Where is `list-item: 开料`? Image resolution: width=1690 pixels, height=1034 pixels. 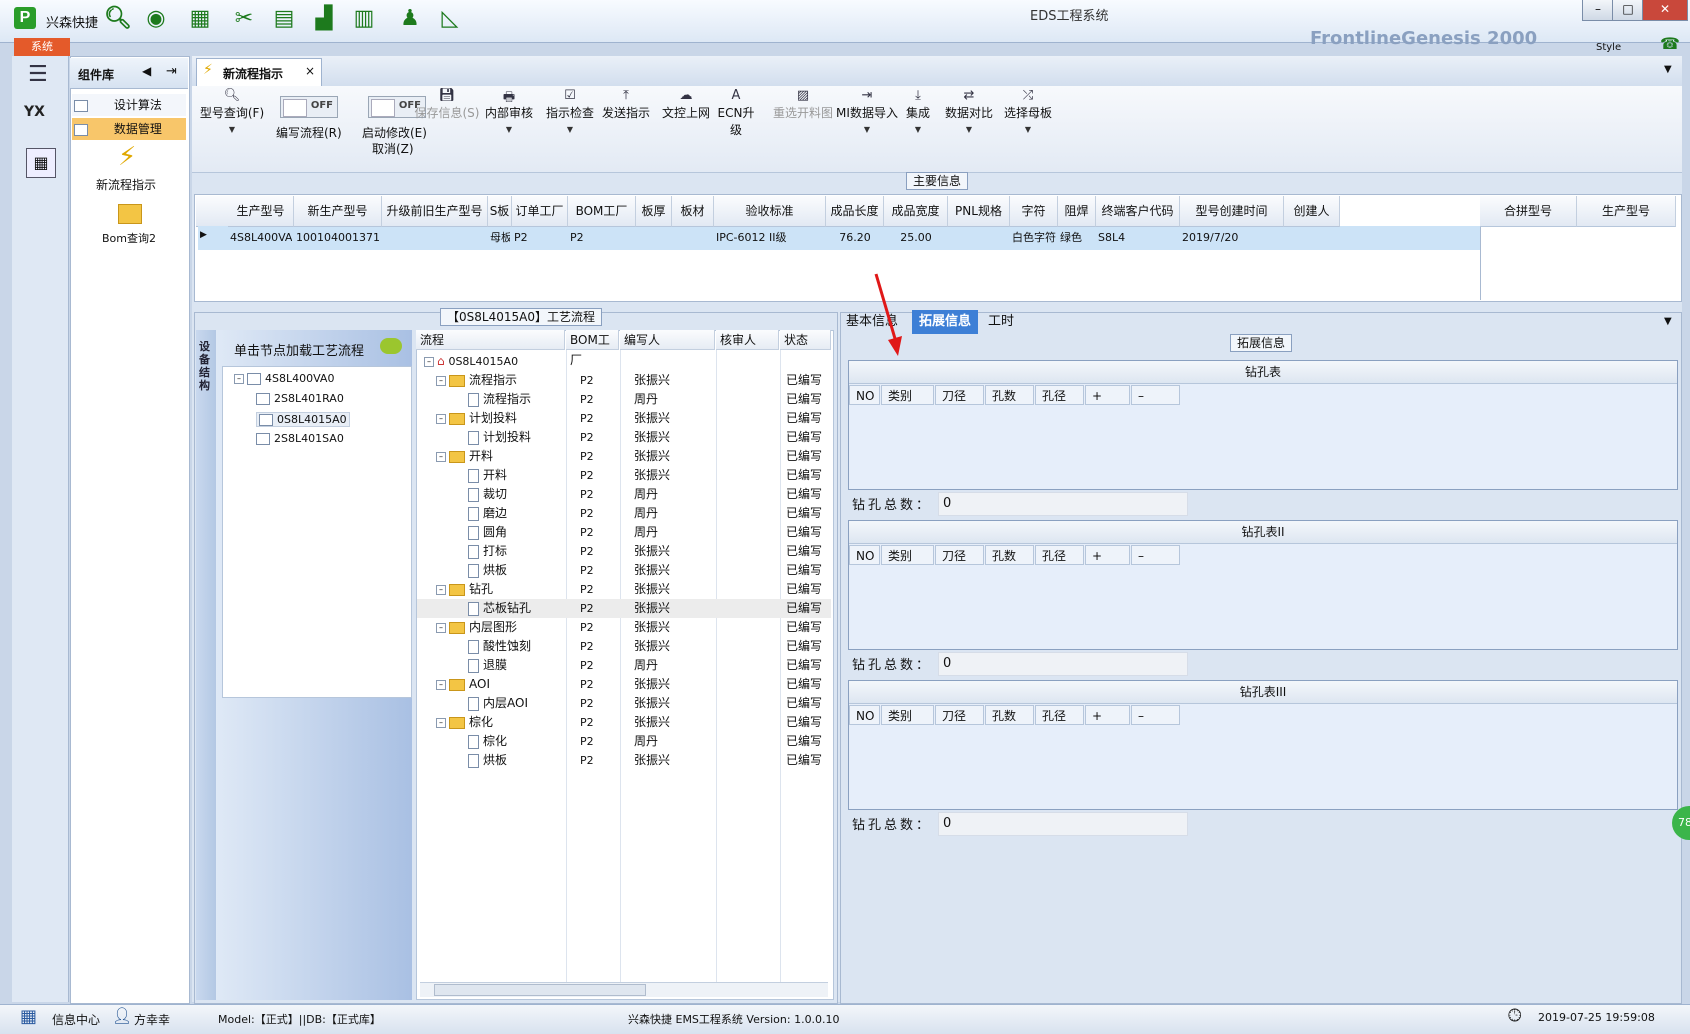
list-item: 开料 is located at coordinates (487, 475).